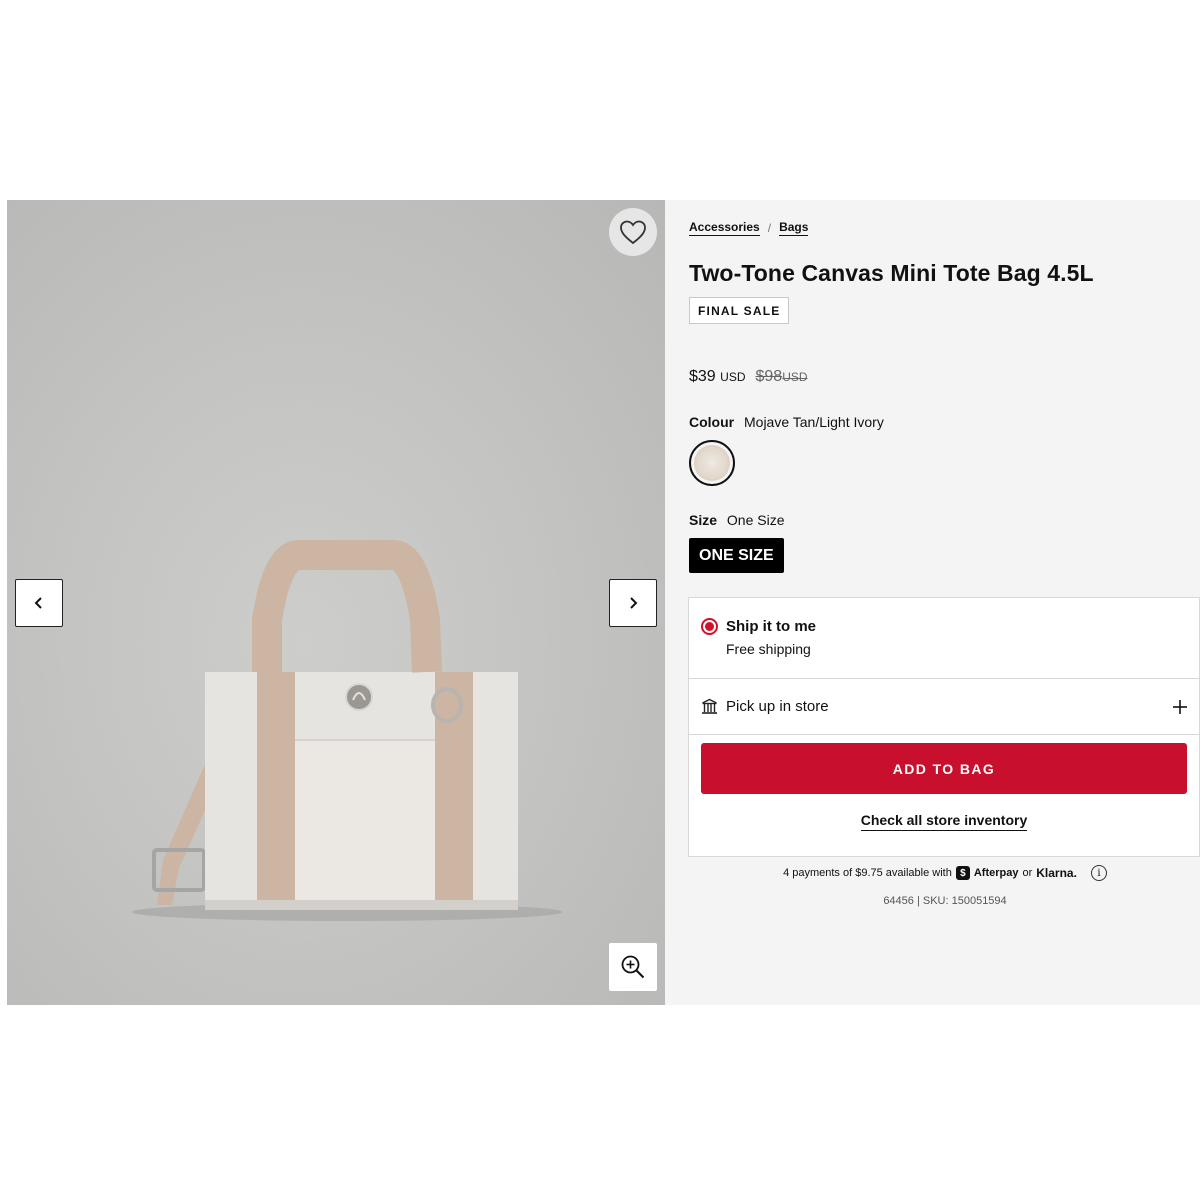  What do you see at coordinates (795, 377) in the screenshot?
I see `original-price-currency: USD` at bounding box center [795, 377].